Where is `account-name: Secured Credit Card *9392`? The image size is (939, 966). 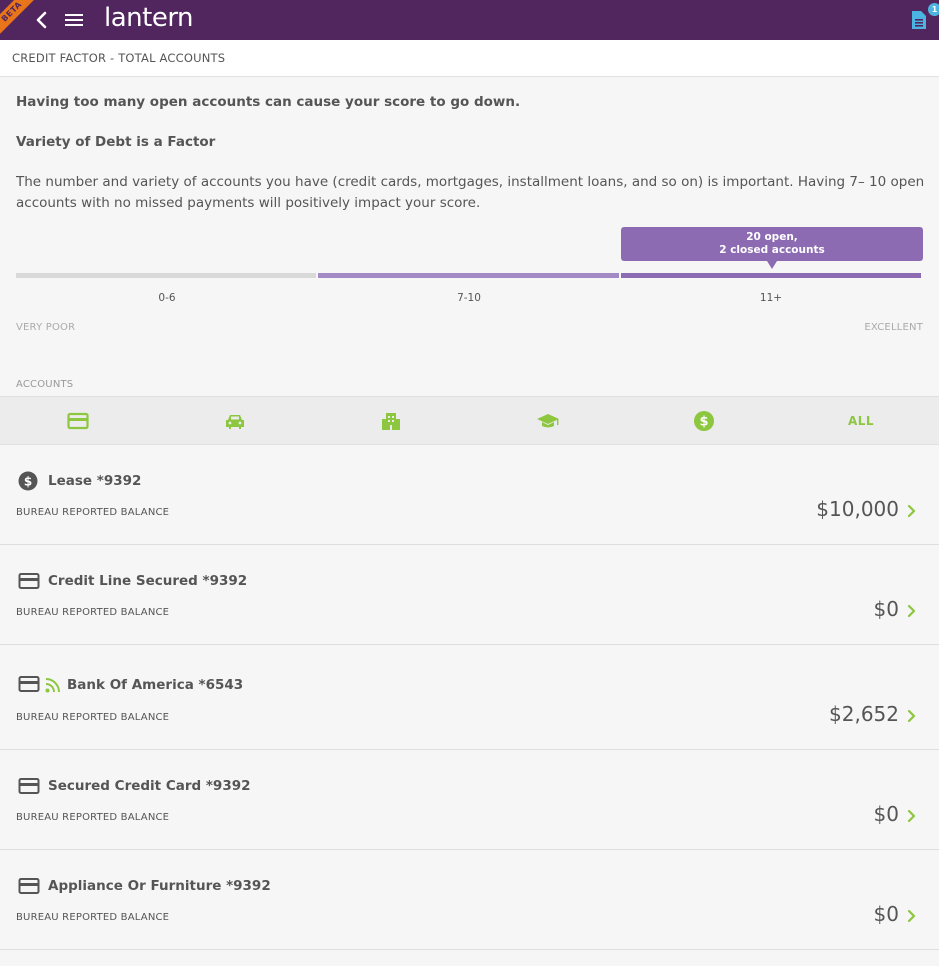 account-name: Secured Credit Card *9392 is located at coordinates (149, 786).